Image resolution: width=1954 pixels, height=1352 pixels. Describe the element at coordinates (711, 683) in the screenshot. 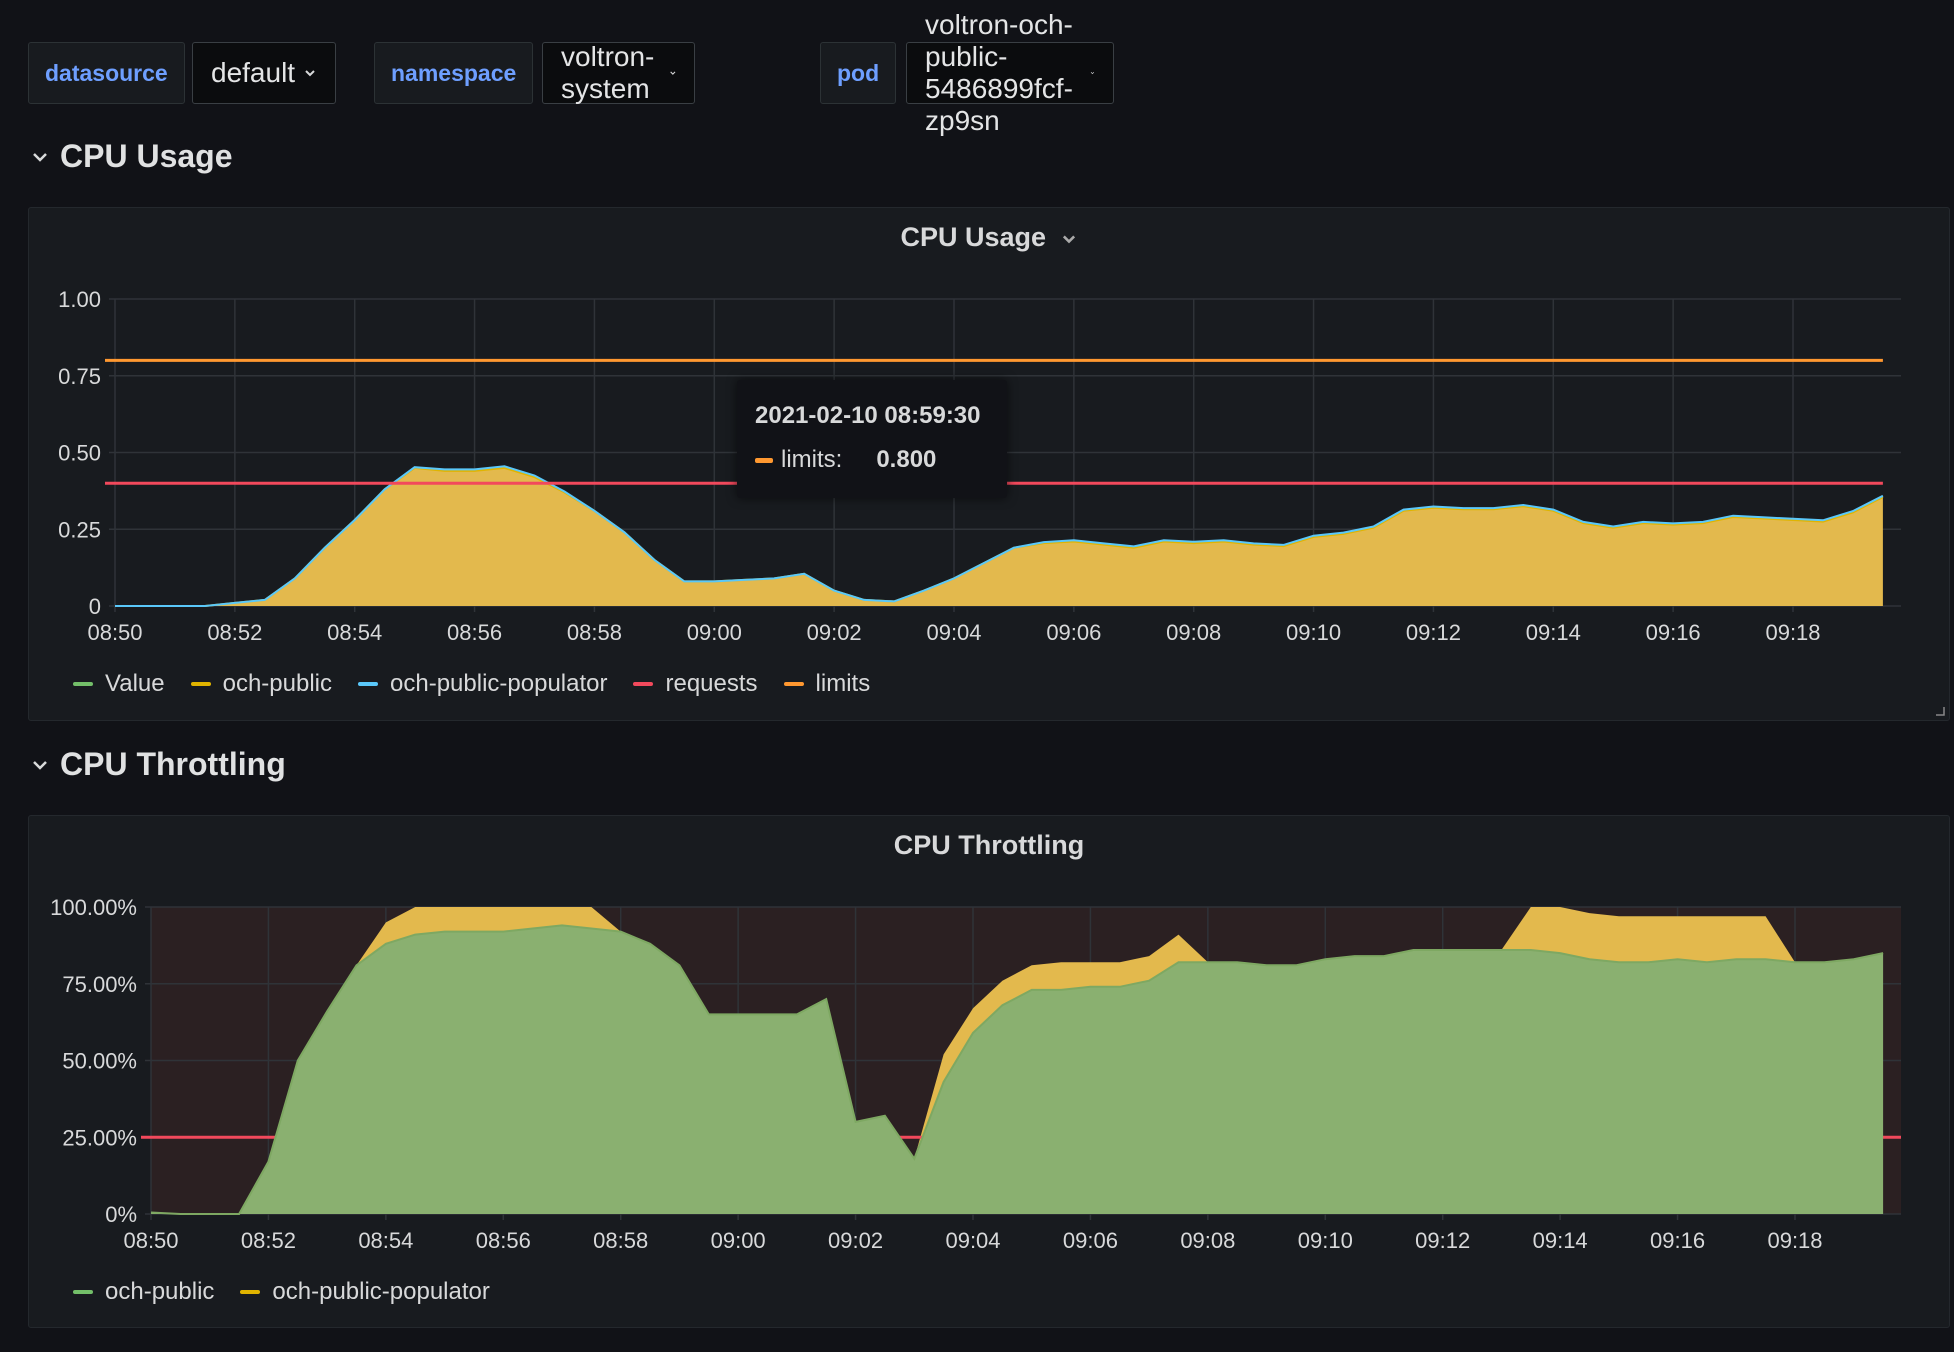

I see `legend-label: requests` at that location.